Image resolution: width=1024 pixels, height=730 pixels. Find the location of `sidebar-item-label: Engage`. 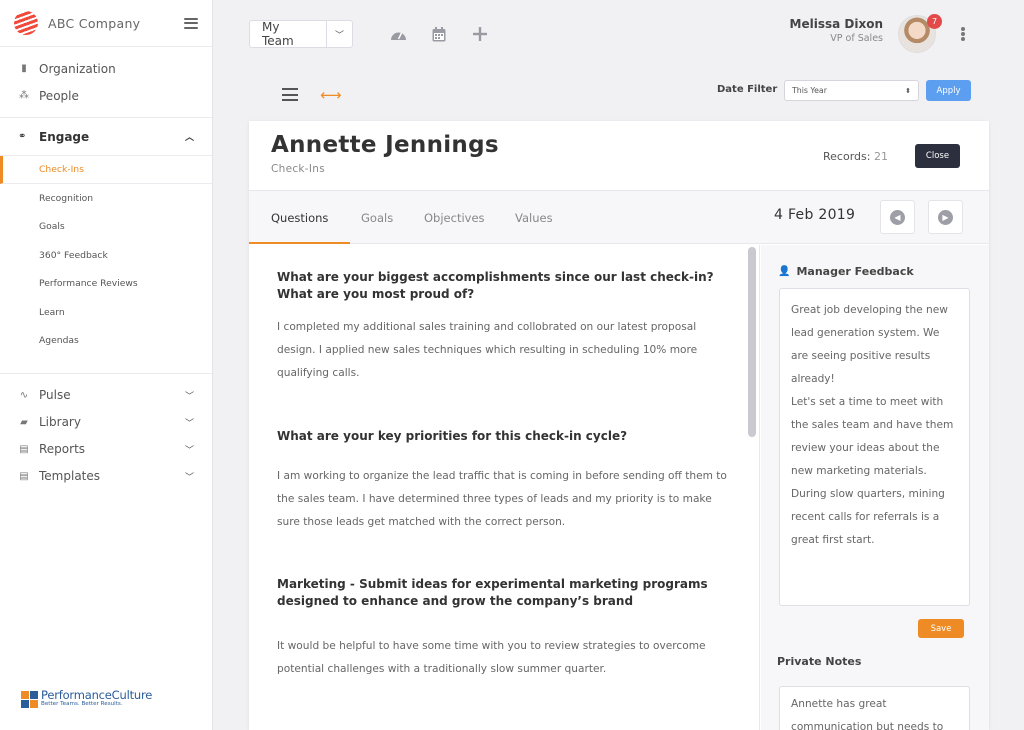

sidebar-item-label: Engage is located at coordinates (64, 136).